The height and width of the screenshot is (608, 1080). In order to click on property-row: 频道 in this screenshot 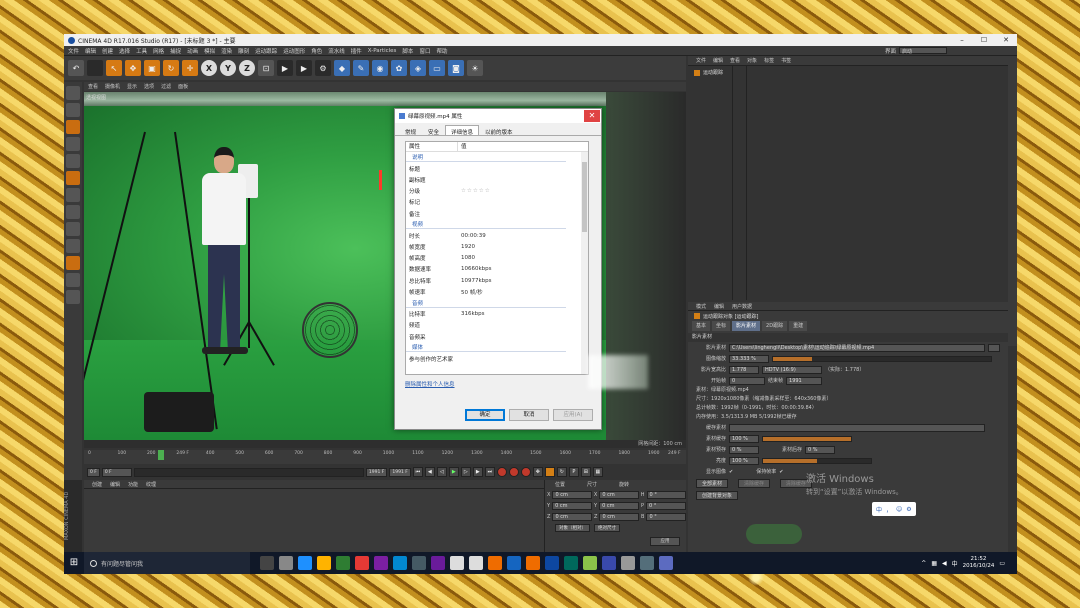, I will do `click(497, 325)`.